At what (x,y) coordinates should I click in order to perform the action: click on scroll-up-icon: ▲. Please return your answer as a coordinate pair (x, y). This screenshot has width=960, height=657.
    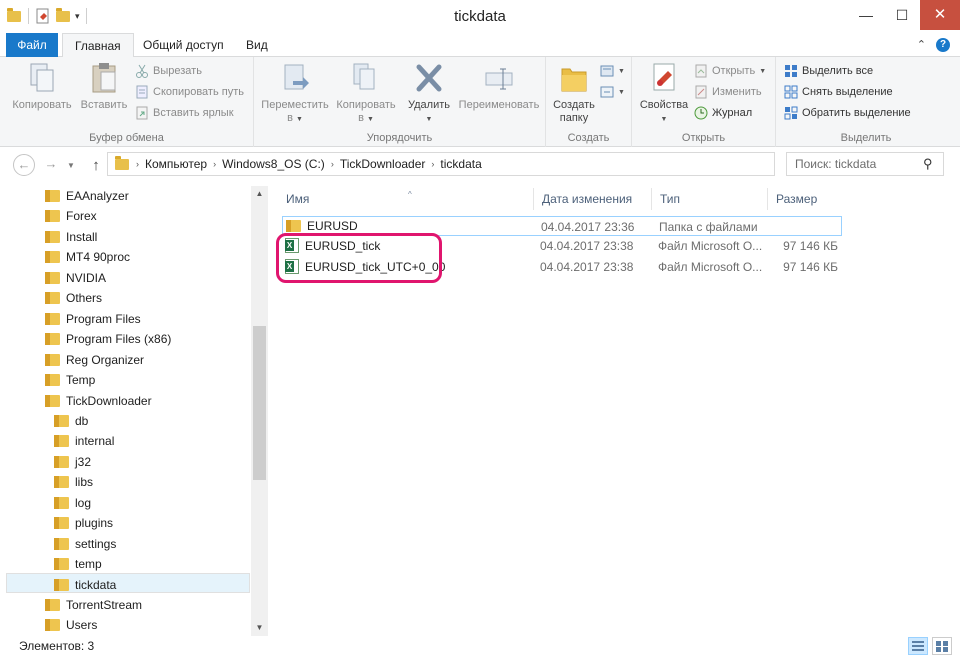
    Looking at the image, I should click on (259, 194).